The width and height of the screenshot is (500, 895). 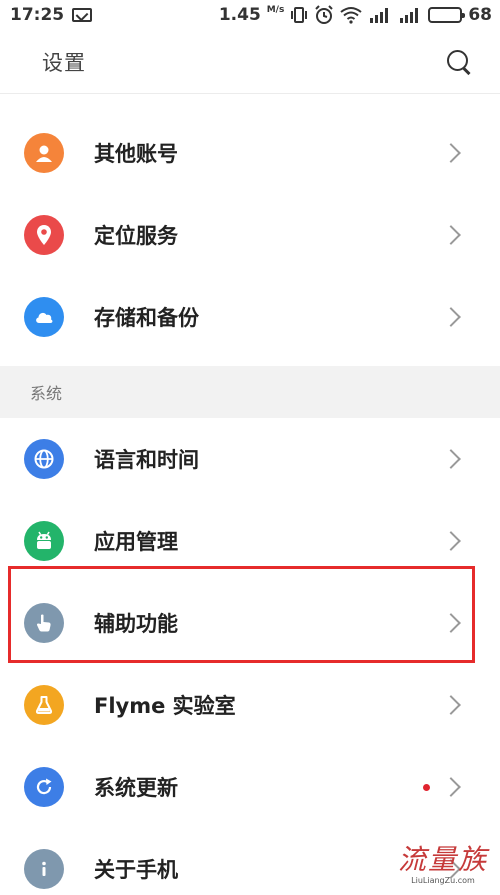 What do you see at coordinates (426, 787) in the screenshot?
I see `update-badge-dot` at bounding box center [426, 787].